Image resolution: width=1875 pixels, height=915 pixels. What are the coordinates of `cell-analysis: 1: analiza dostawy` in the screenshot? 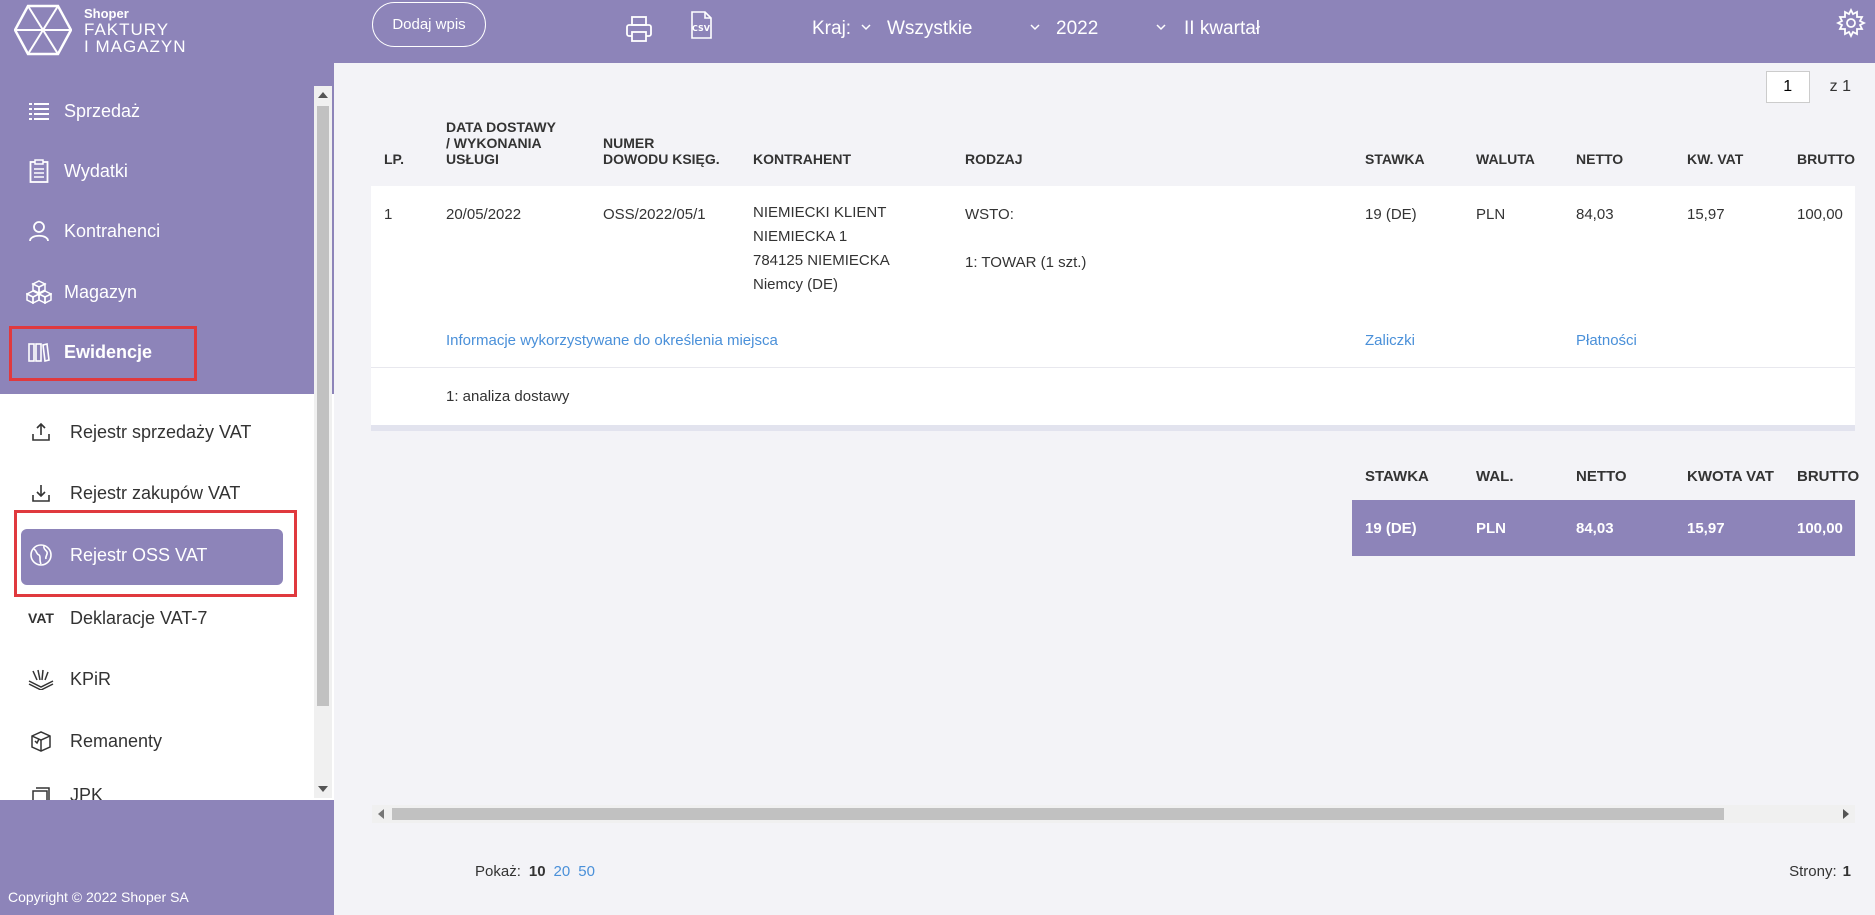 It's located at (508, 396).